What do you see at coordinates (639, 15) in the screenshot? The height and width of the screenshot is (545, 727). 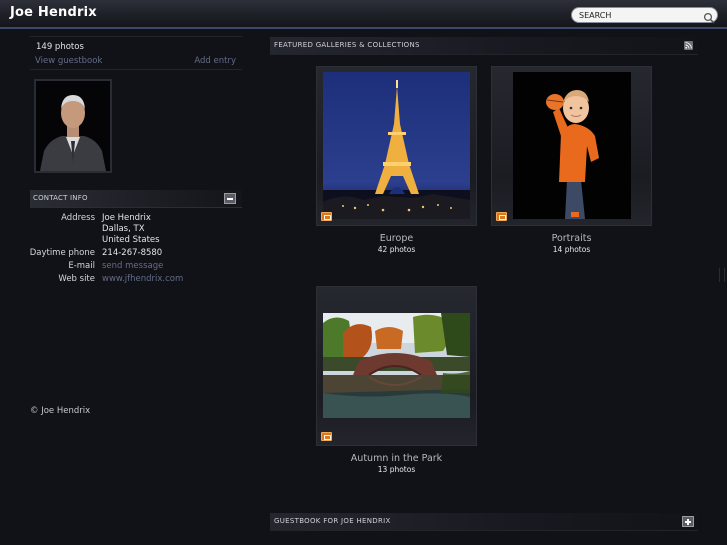 I see `search-input` at bounding box center [639, 15].